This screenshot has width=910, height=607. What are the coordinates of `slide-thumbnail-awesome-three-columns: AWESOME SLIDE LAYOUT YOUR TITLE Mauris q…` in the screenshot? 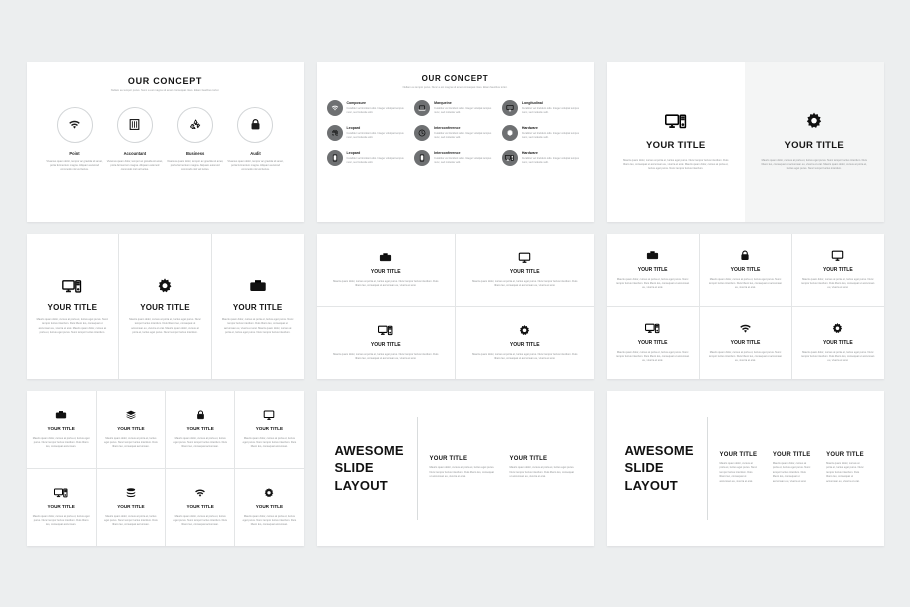 It's located at (745, 468).